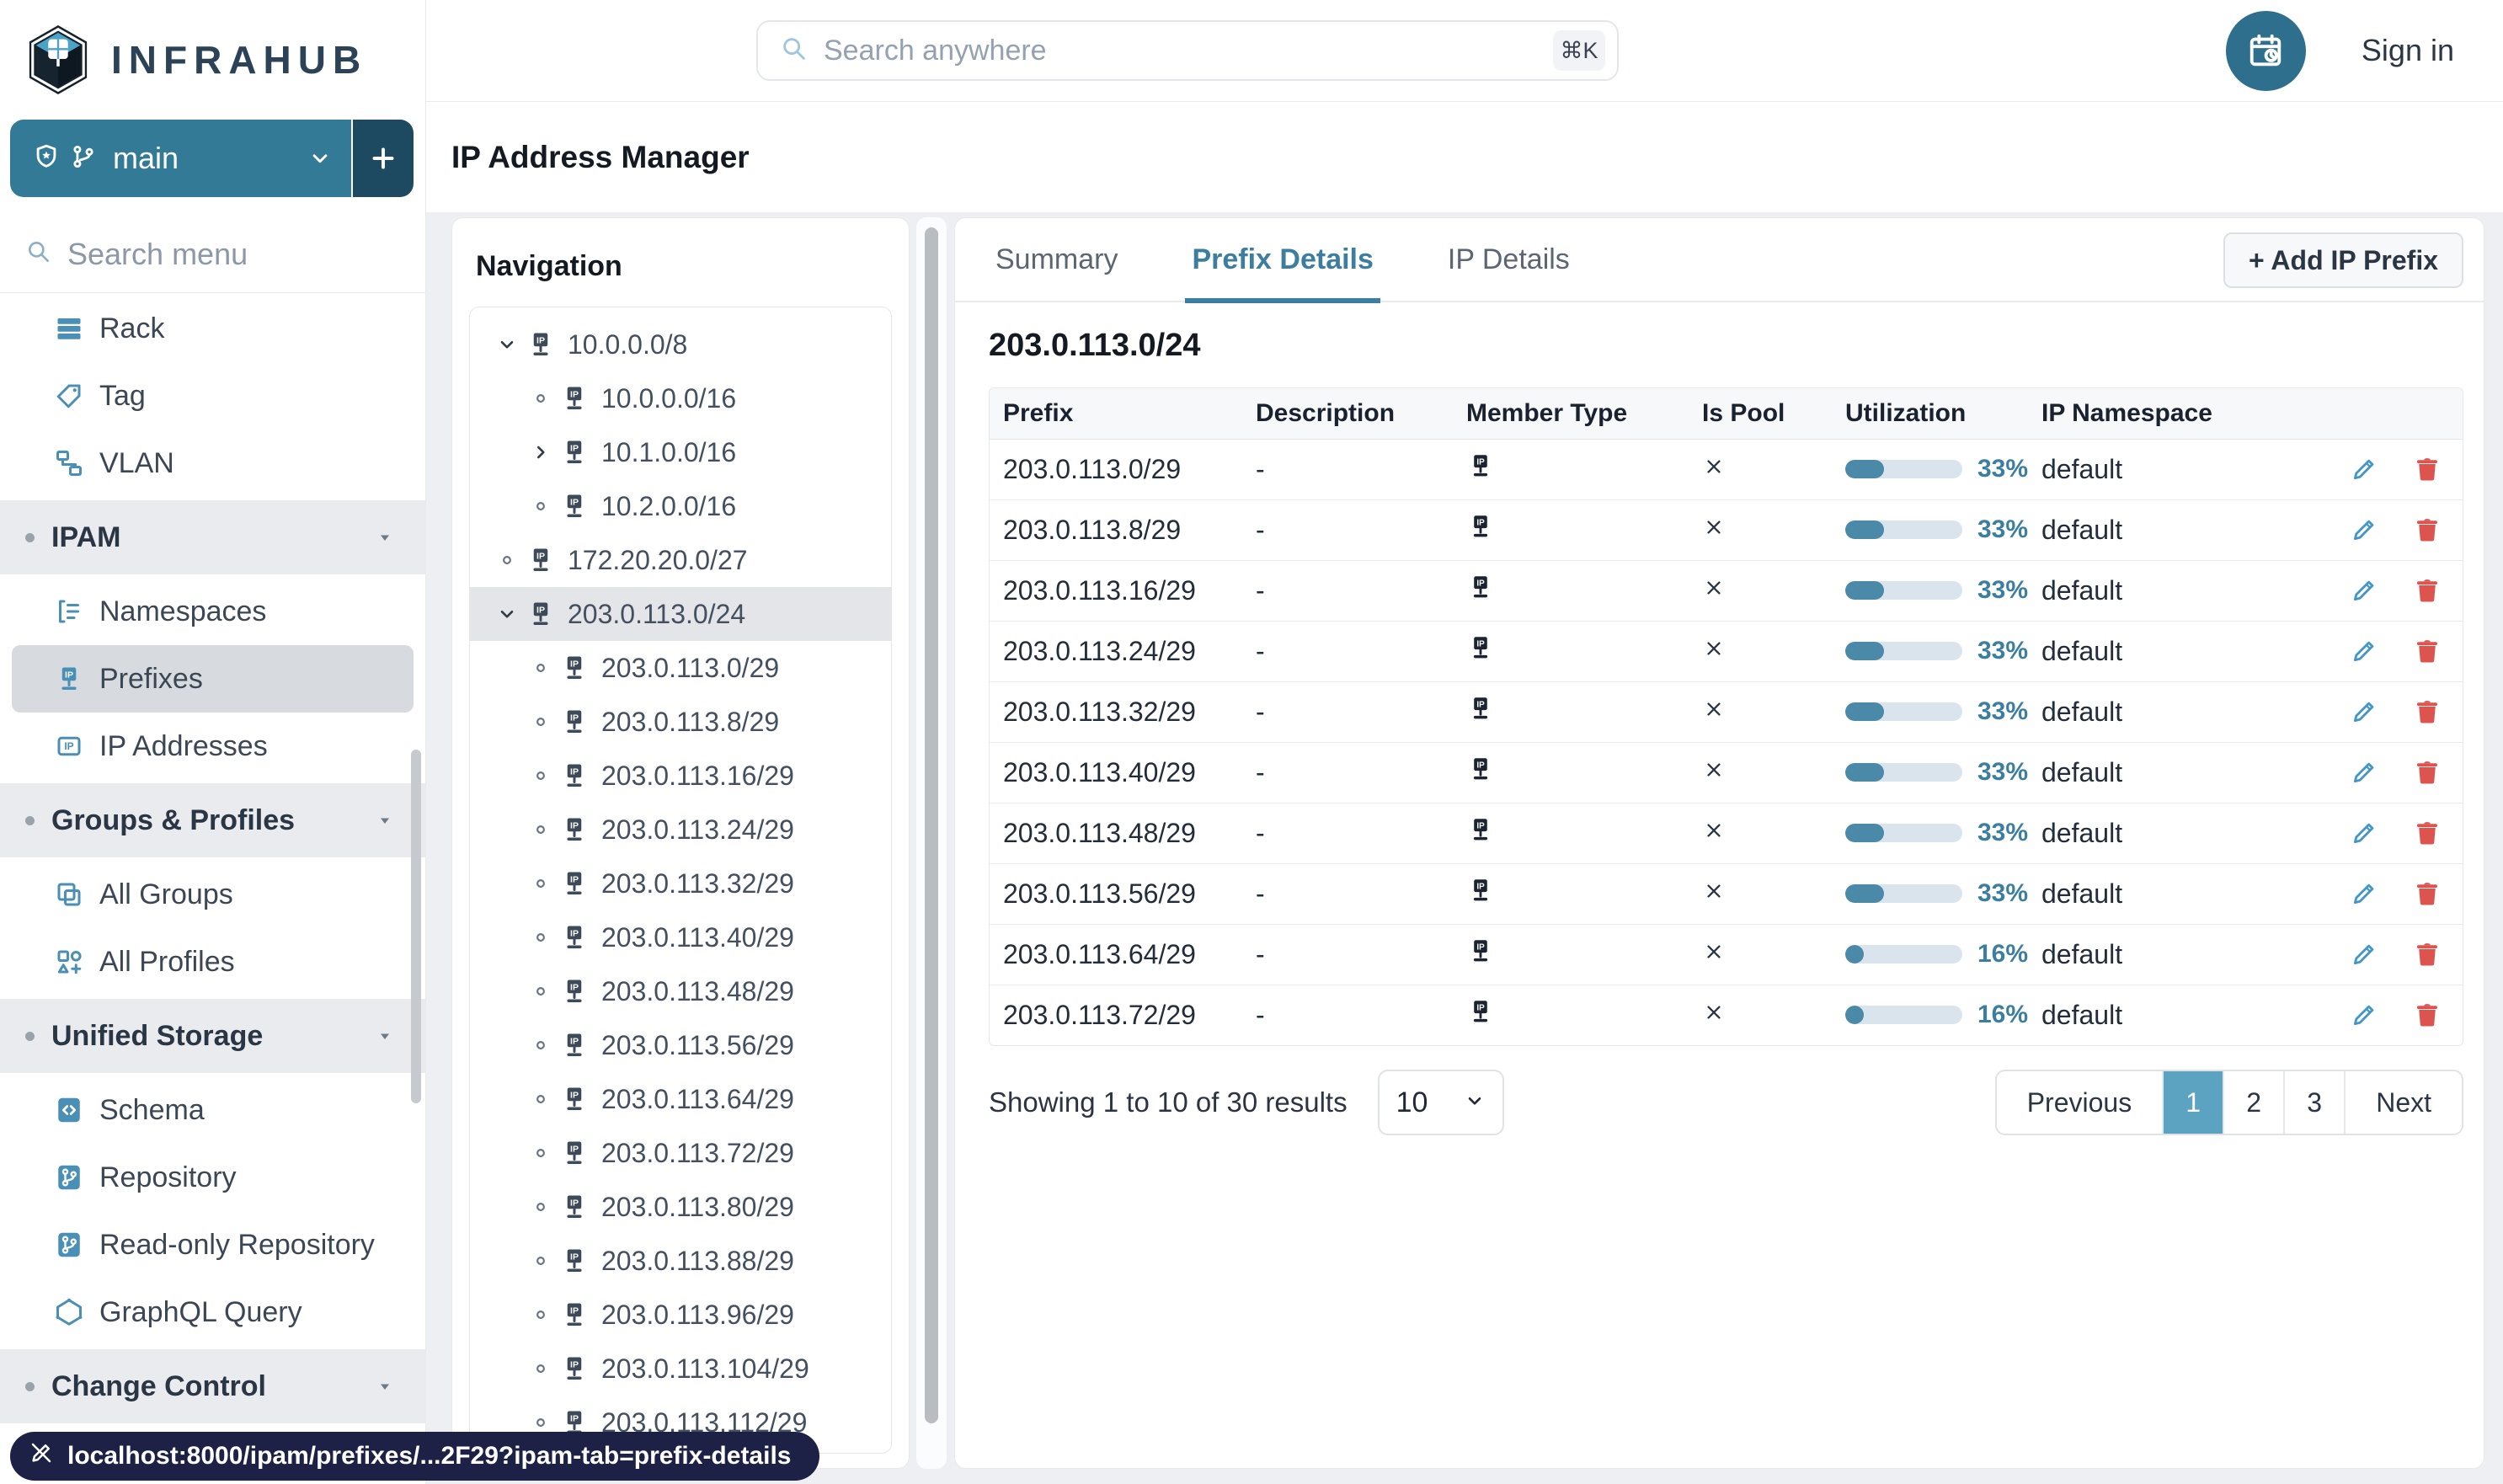 This screenshot has height=1484, width=2503. Describe the element at coordinates (213, 396) in the screenshot. I see `sidebar-item-tag: Tag` at that location.